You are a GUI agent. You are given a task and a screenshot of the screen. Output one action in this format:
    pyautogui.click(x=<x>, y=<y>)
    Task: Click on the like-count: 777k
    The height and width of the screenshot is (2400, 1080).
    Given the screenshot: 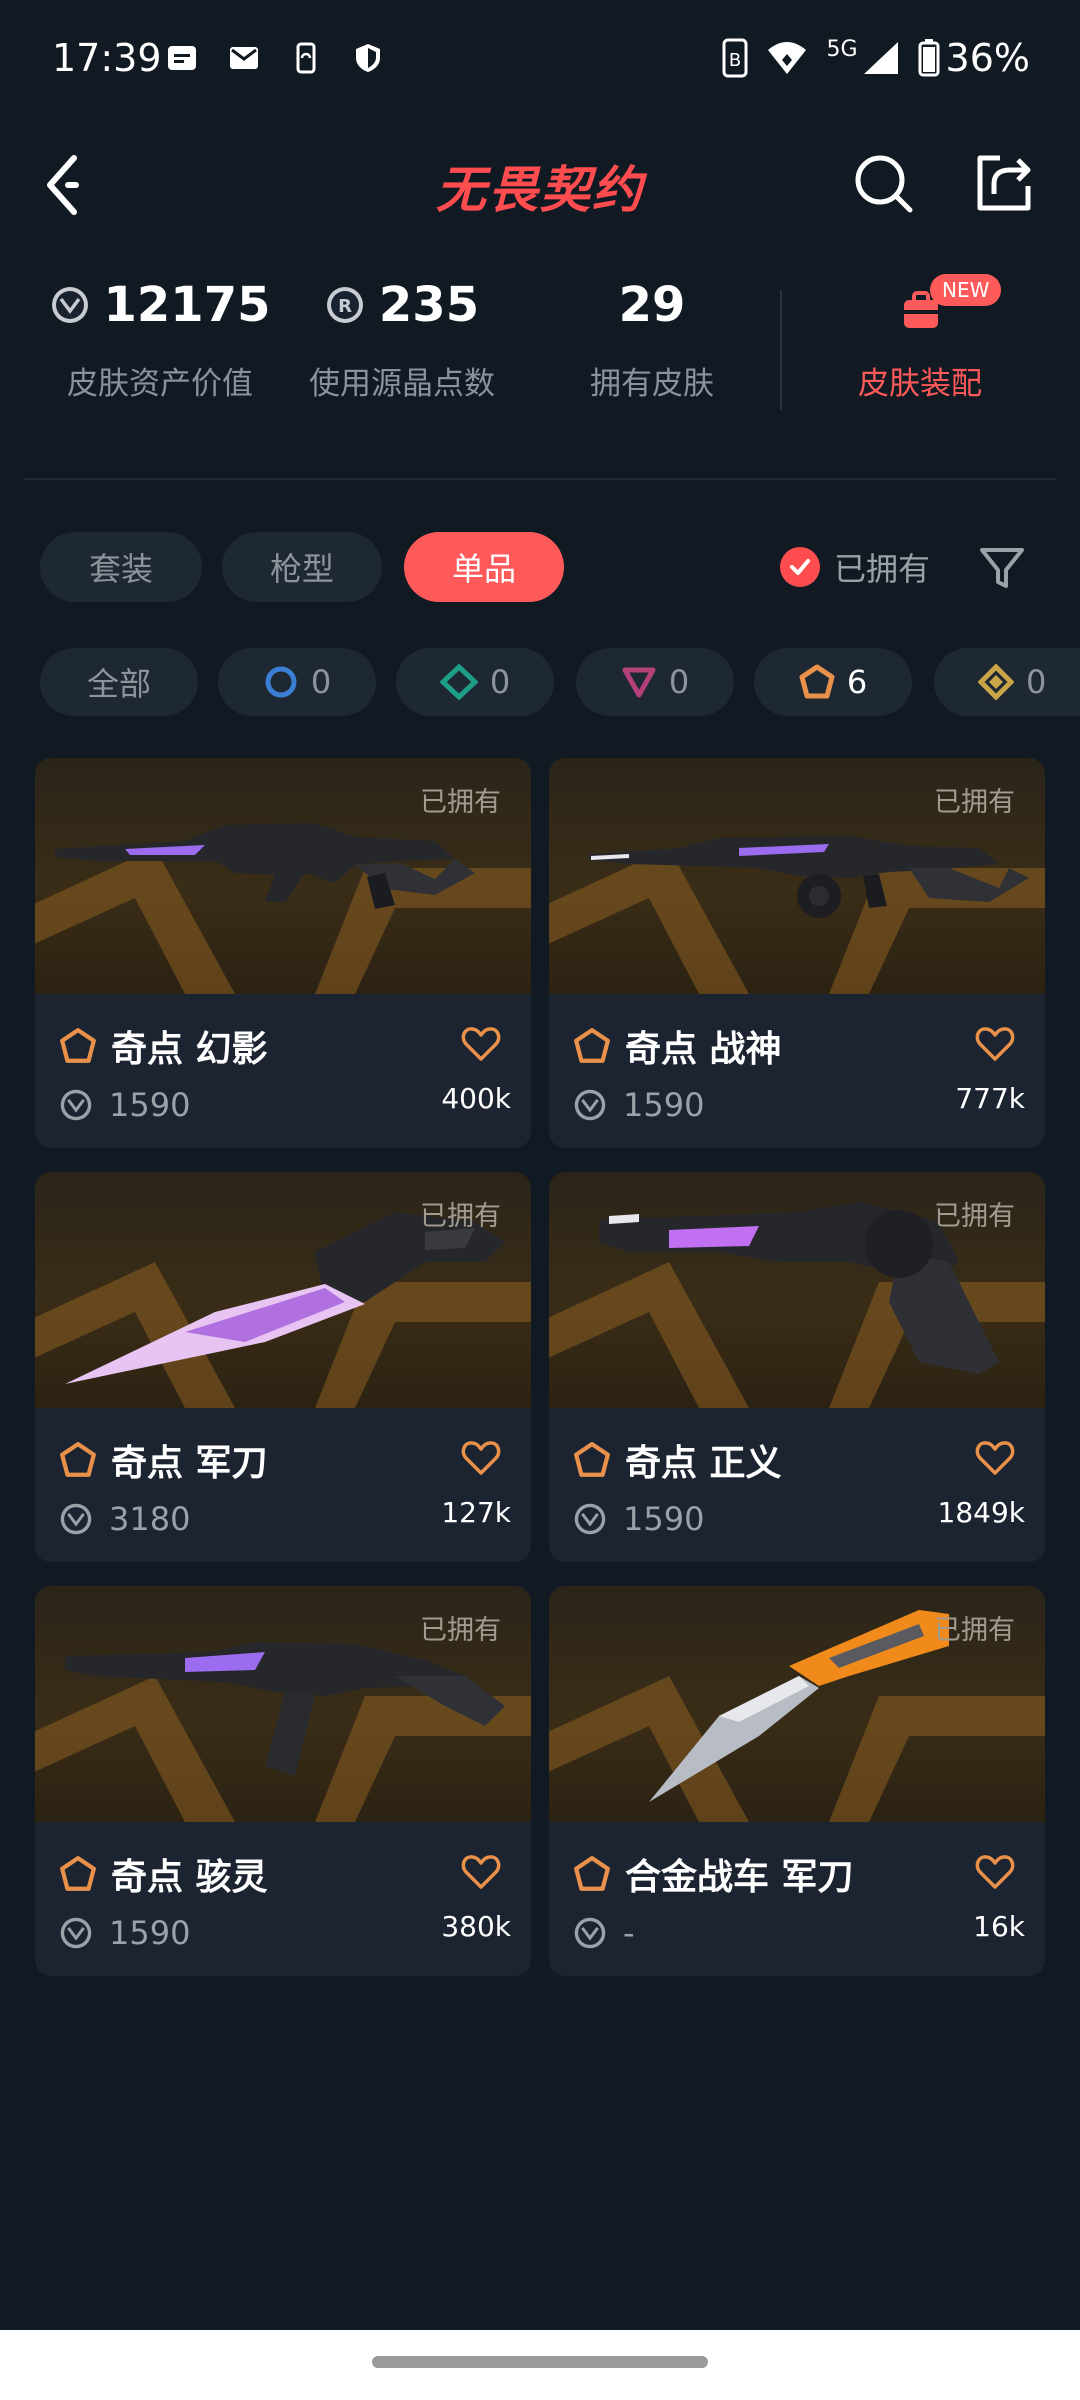 What is the action you would take?
    pyautogui.click(x=990, y=1098)
    